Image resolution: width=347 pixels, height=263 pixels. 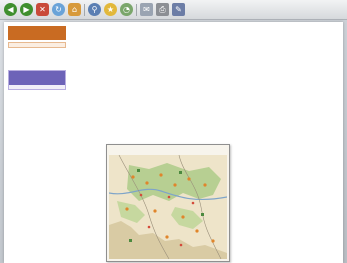 I want to click on refresh-button: ↻, so click(x=58, y=9).